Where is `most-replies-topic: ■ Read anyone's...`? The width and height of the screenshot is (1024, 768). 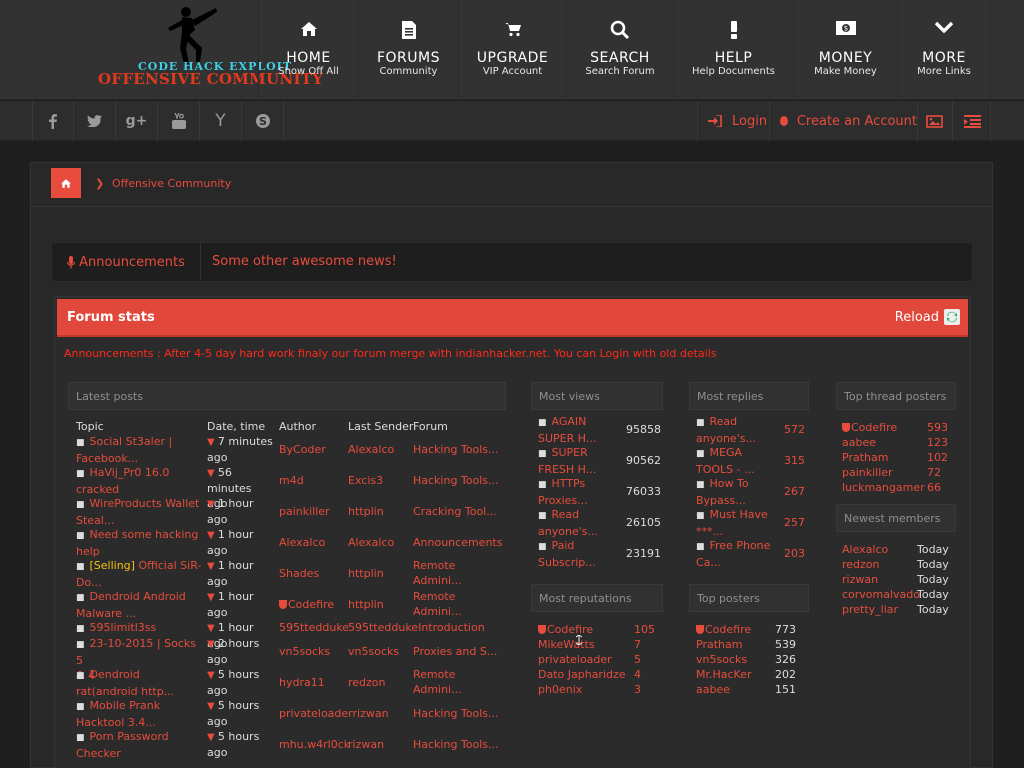 most-replies-topic: ■ Read anyone's... is located at coordinates (736, 430).